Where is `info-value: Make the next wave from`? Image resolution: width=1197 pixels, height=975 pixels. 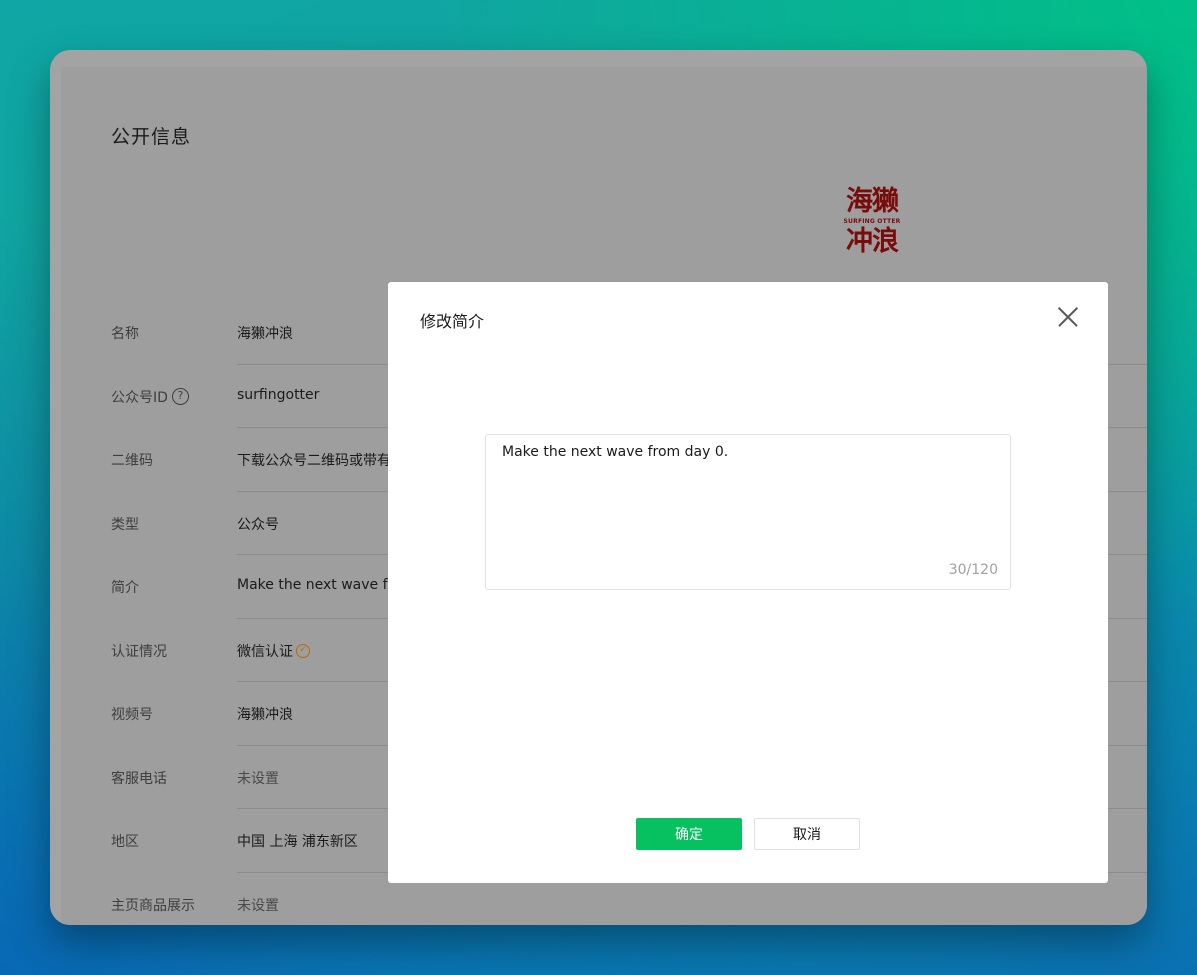
info-value: Make the next wave from is located at coordinates (318, 585).